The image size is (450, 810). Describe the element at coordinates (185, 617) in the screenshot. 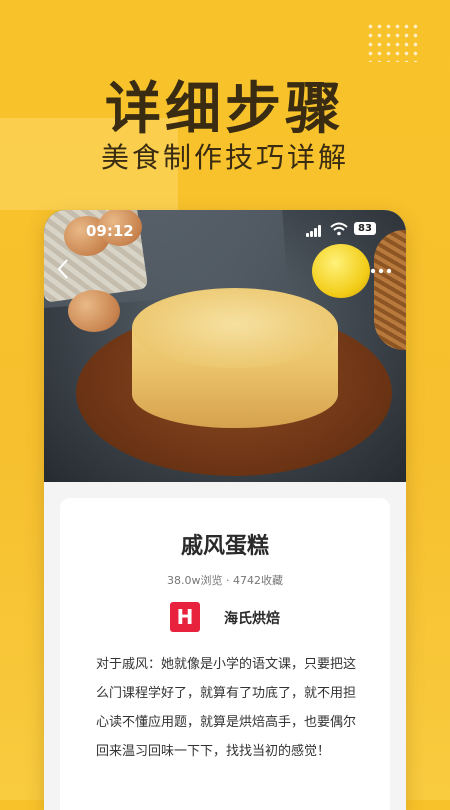

I see `author-logo-icon: H` at that location.